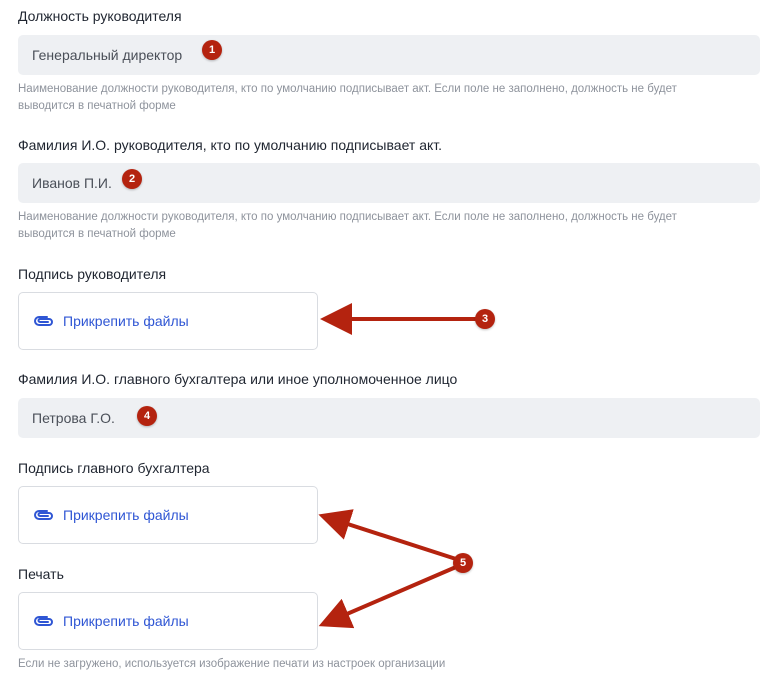 This screenshot has width=779, height=684. What do you see at coordinates (399, 466) in the screenshot?
I see `annotation-arrows` at bounding box center [399, 466].